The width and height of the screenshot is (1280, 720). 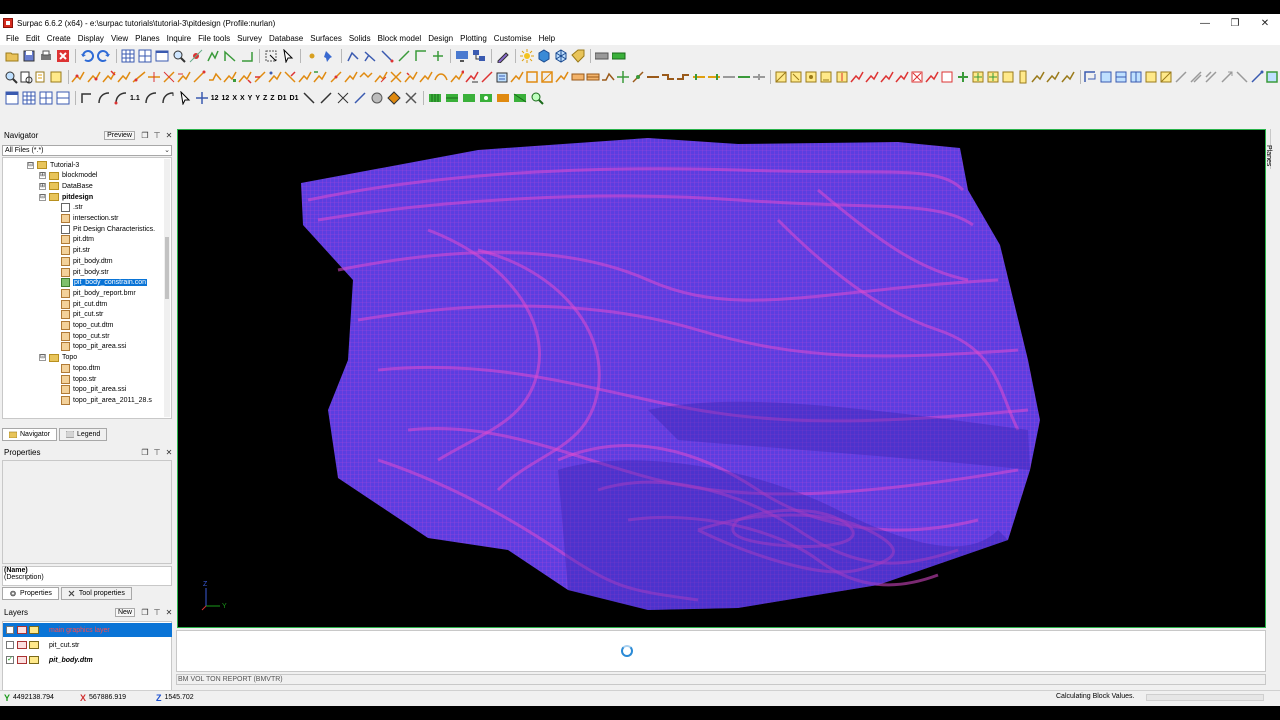 What do you see at coordinates (157, 135) in the screenshot?
I see `pin-panel-icon: ⊤` at bounding box center [157, 135].